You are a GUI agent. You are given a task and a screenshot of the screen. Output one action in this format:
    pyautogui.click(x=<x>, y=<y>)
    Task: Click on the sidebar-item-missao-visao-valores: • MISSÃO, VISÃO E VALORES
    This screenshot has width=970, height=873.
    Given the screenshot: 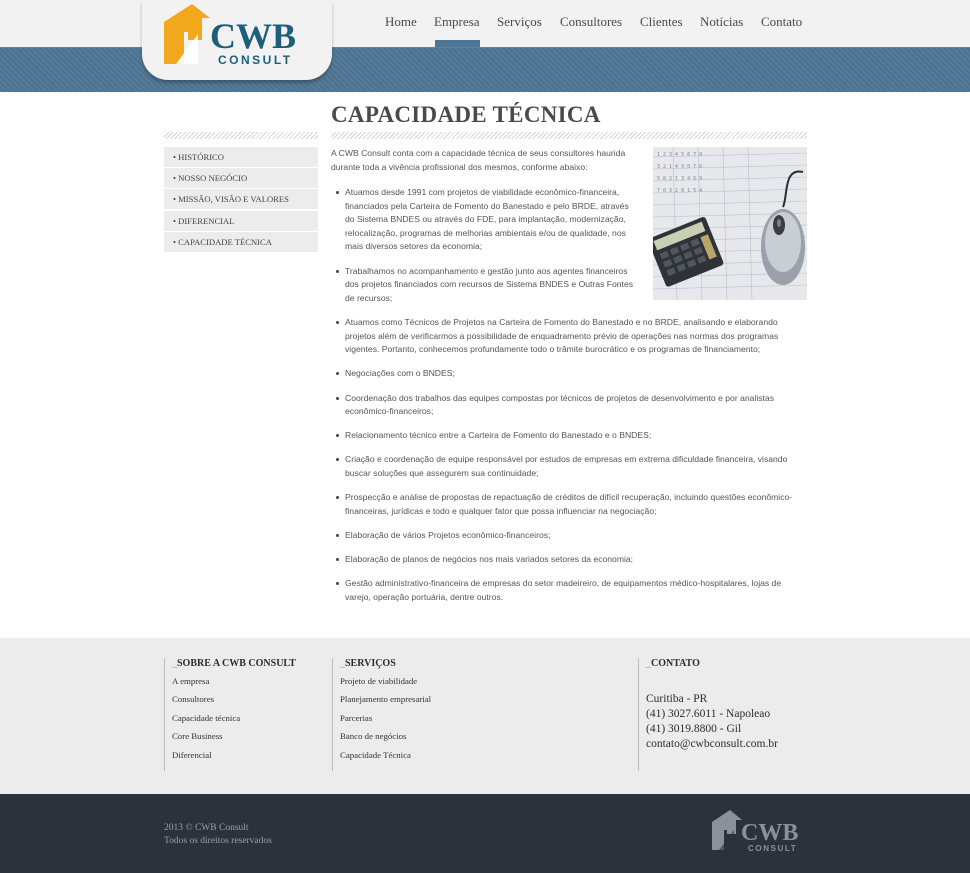 What is the action you would take?
    pyautogui.click(x=241, y=199)
    